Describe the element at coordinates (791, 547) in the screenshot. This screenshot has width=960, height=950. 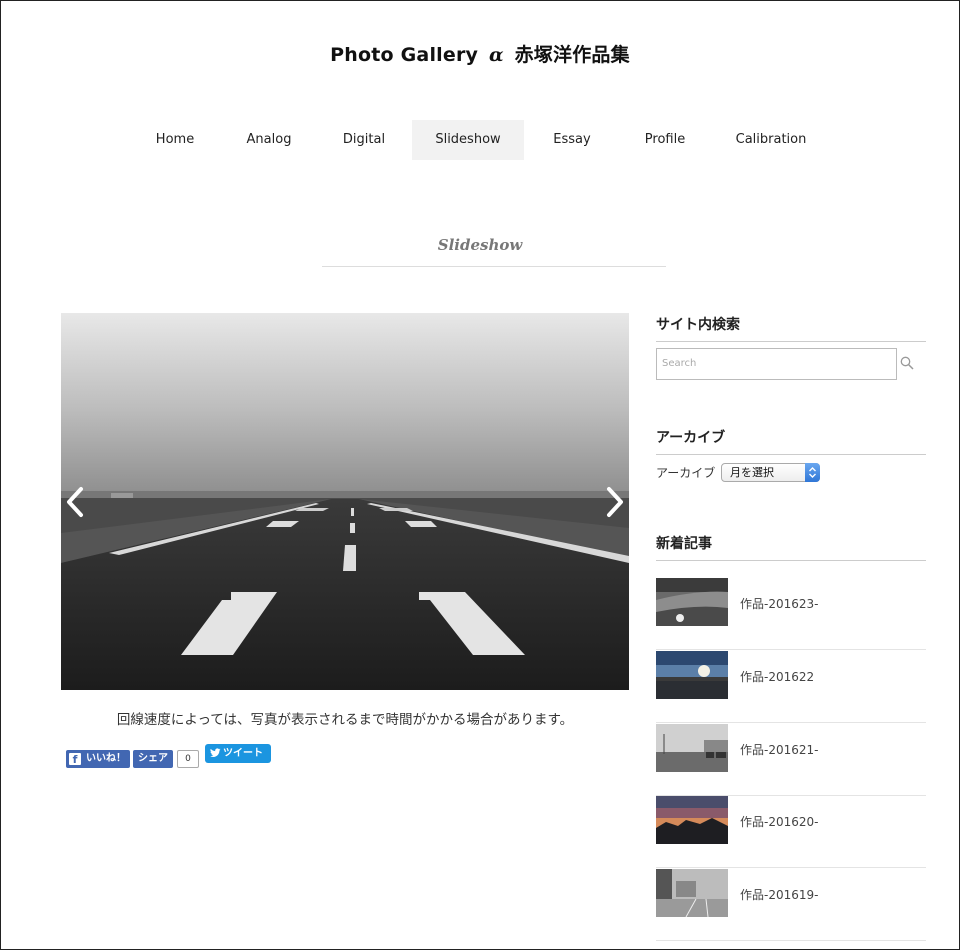
I see `recent-posts-title: 新着記事` at that location.